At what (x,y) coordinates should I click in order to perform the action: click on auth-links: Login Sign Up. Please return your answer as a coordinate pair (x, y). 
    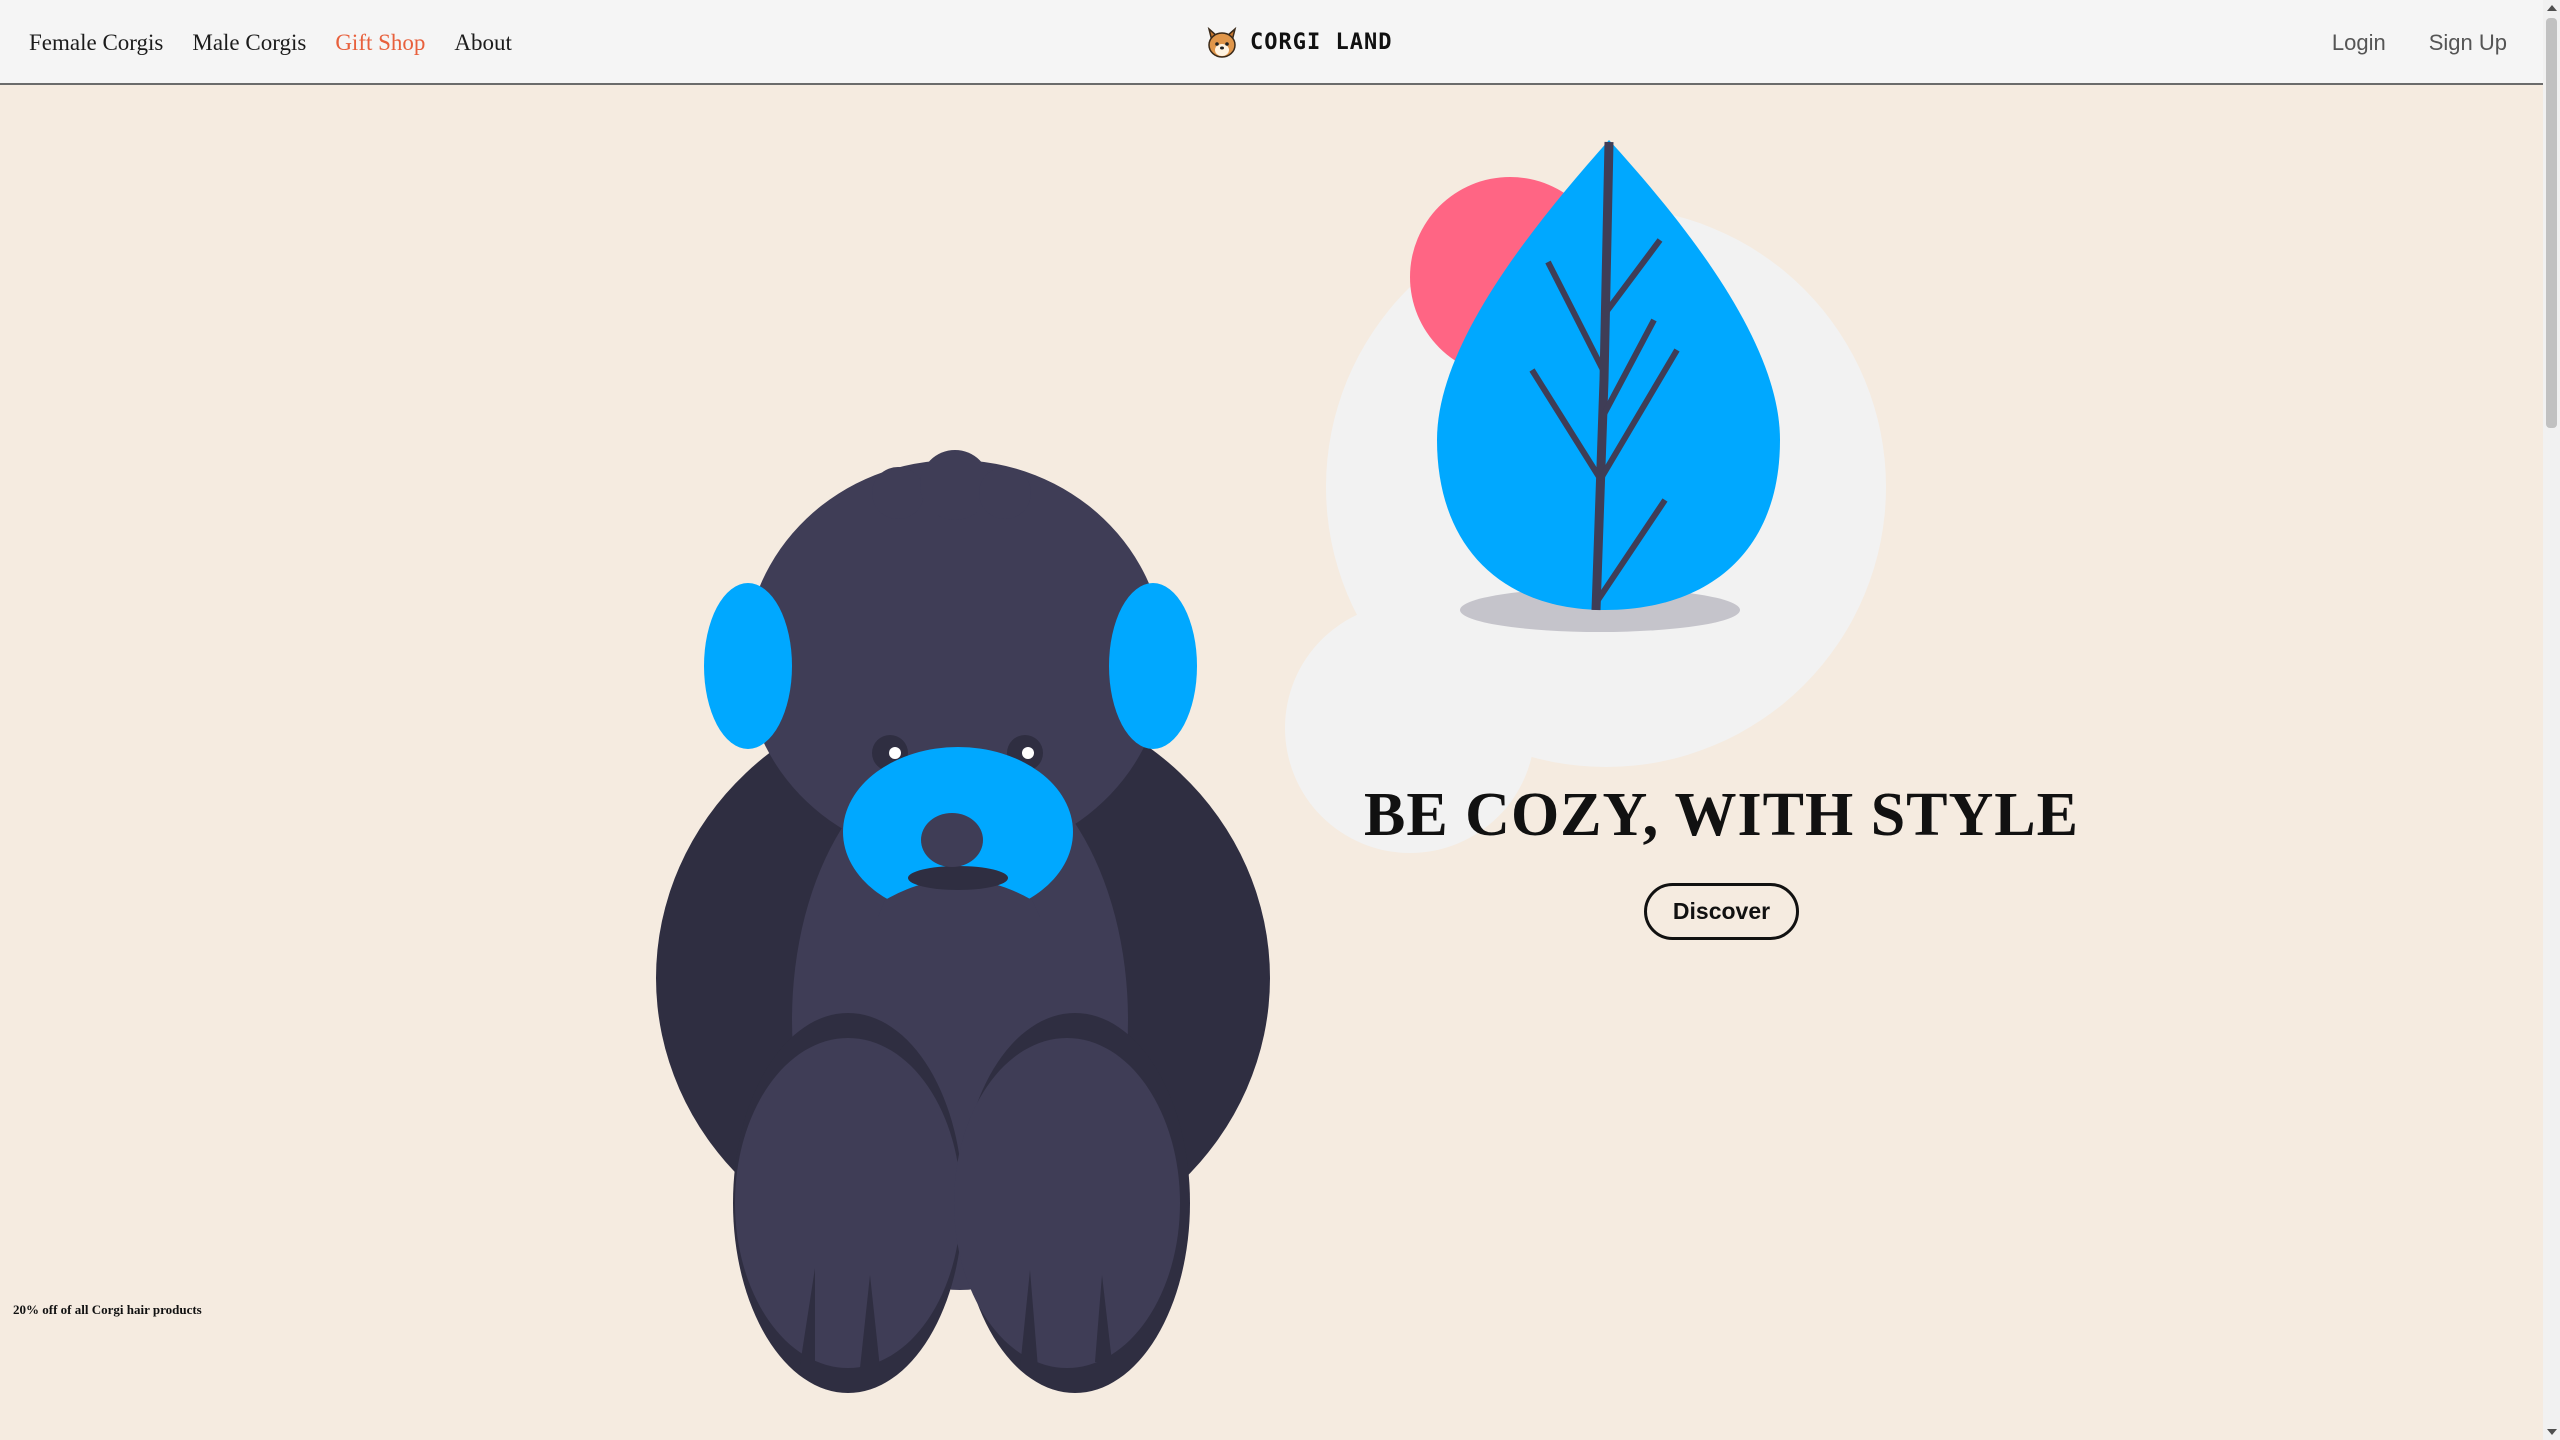
    Looking at the image, I should click on (2419, 42).